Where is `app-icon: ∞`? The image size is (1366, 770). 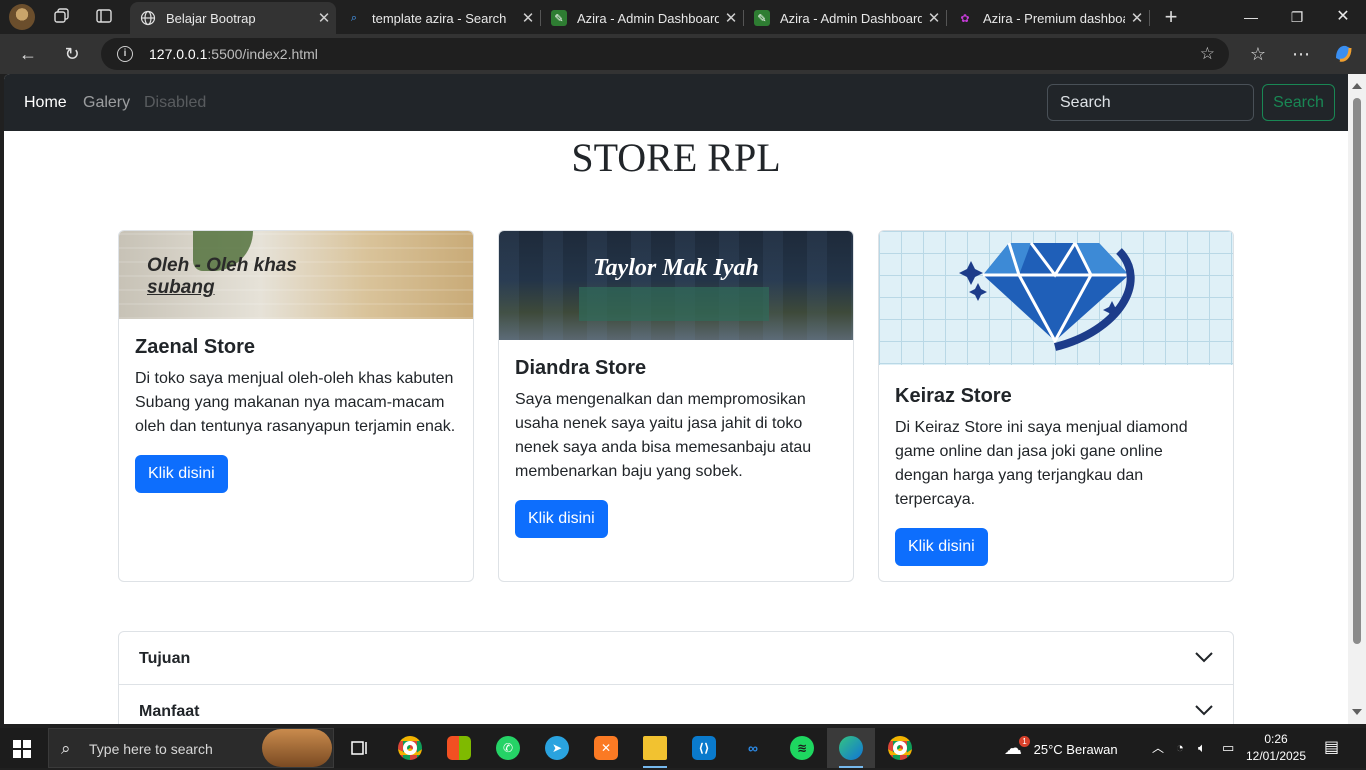
app-icon: ∞ is located at coordinates (753, 748).